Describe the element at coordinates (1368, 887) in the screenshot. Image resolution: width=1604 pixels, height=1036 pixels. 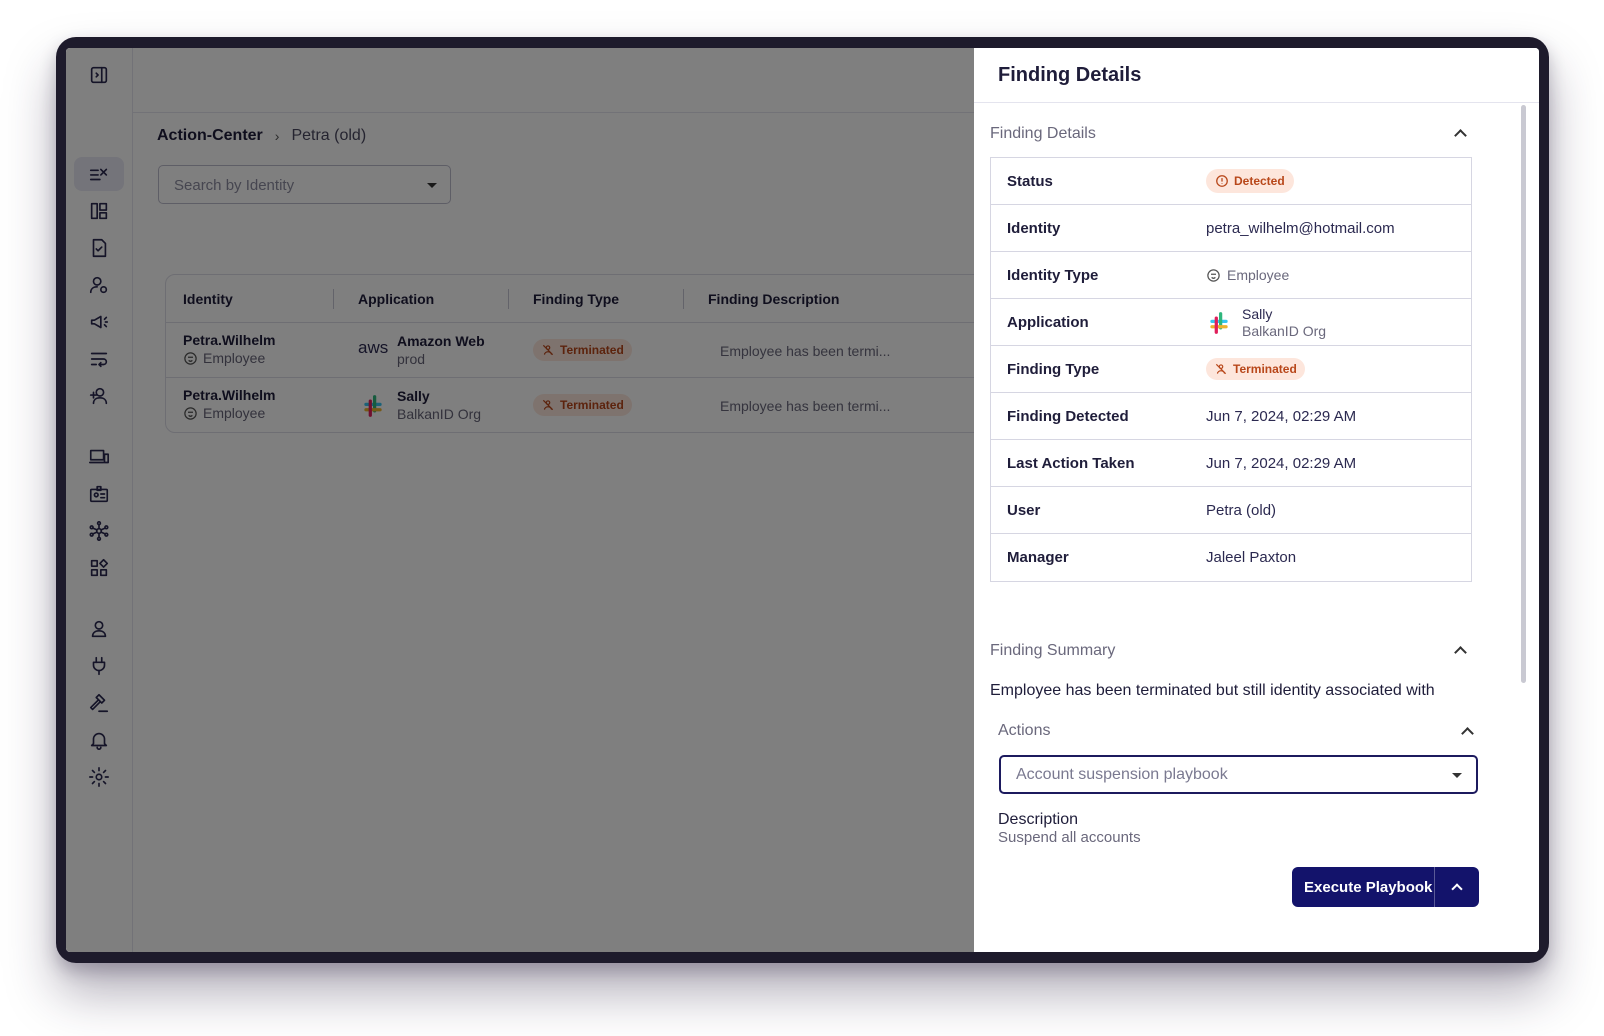
I see `execute-playbook-label: Execute Playbook` at that location.